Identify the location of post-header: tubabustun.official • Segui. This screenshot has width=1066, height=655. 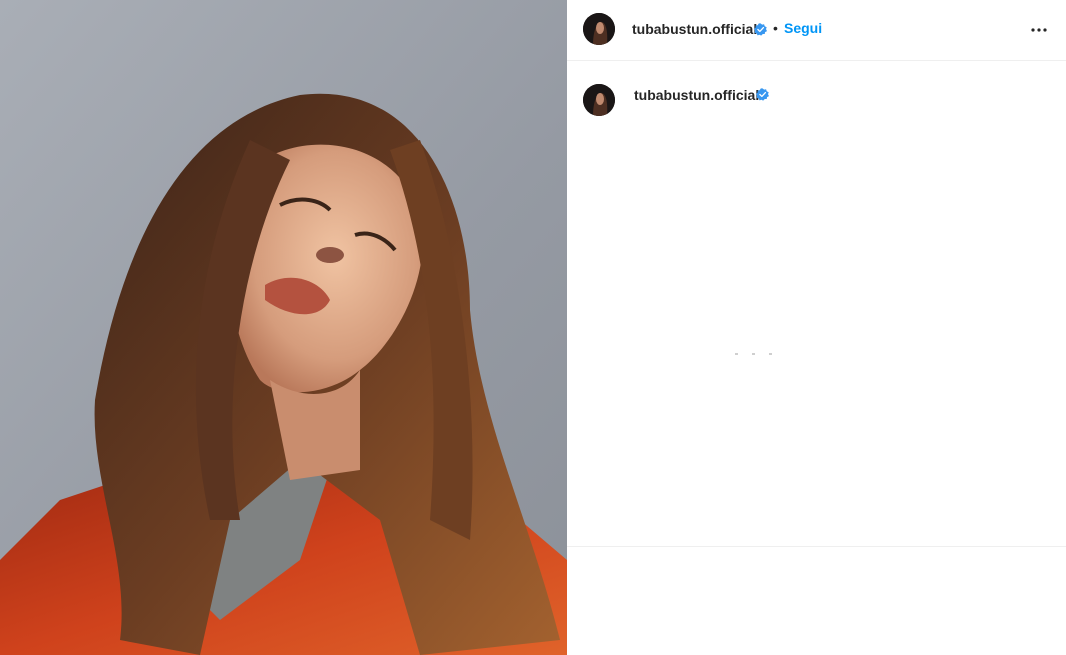
(816, 30).